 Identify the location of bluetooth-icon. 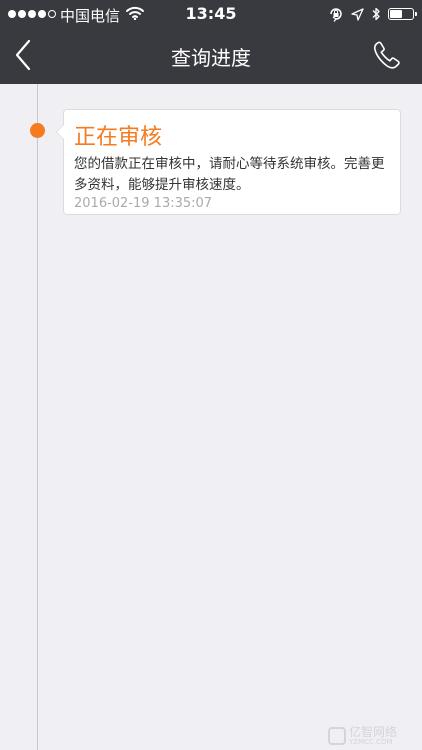
(376, 14).